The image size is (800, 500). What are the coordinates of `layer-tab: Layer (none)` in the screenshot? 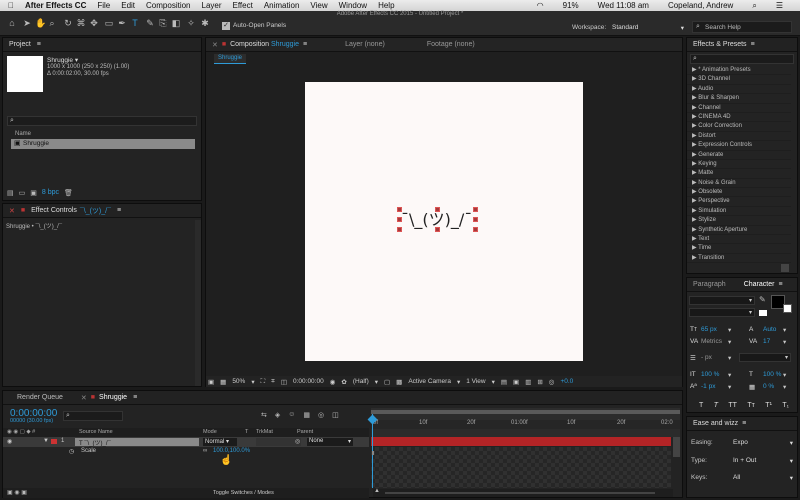 It's located at (365, 44).